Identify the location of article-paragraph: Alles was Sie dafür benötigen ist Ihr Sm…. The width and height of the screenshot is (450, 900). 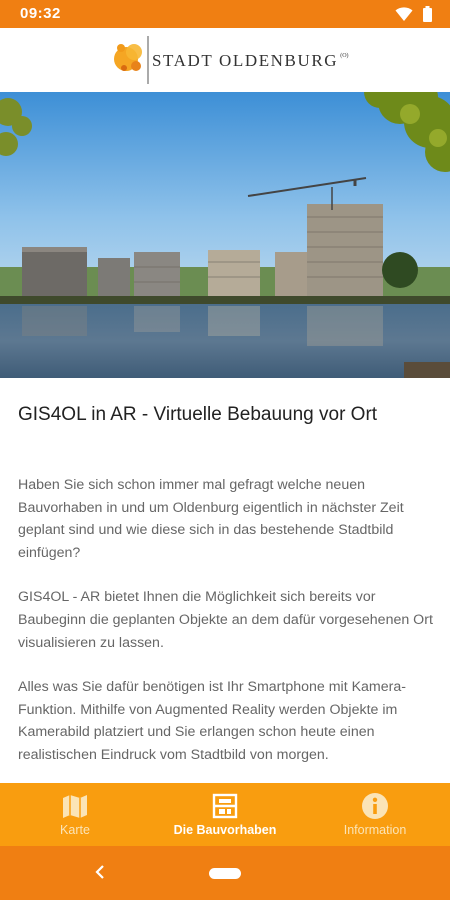
(212, 721).